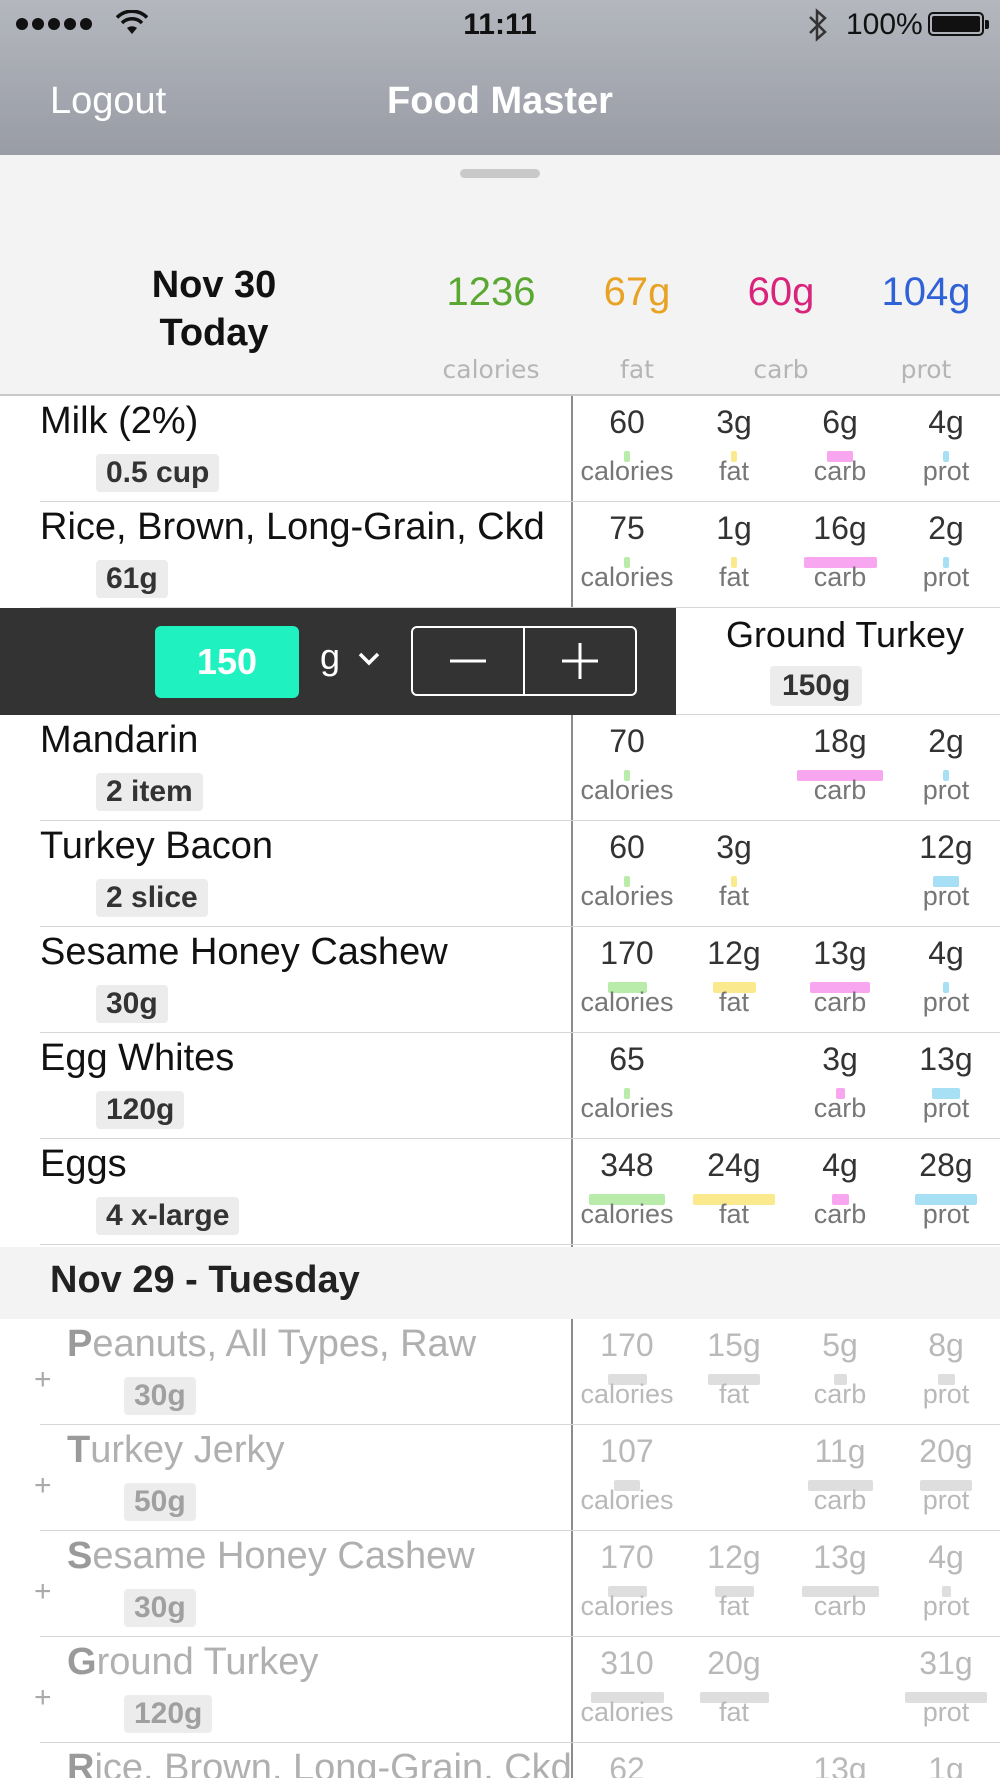 This screenshot has width=1000, height=1778. I want to click on carb-value: 18g, so click(840, 741).